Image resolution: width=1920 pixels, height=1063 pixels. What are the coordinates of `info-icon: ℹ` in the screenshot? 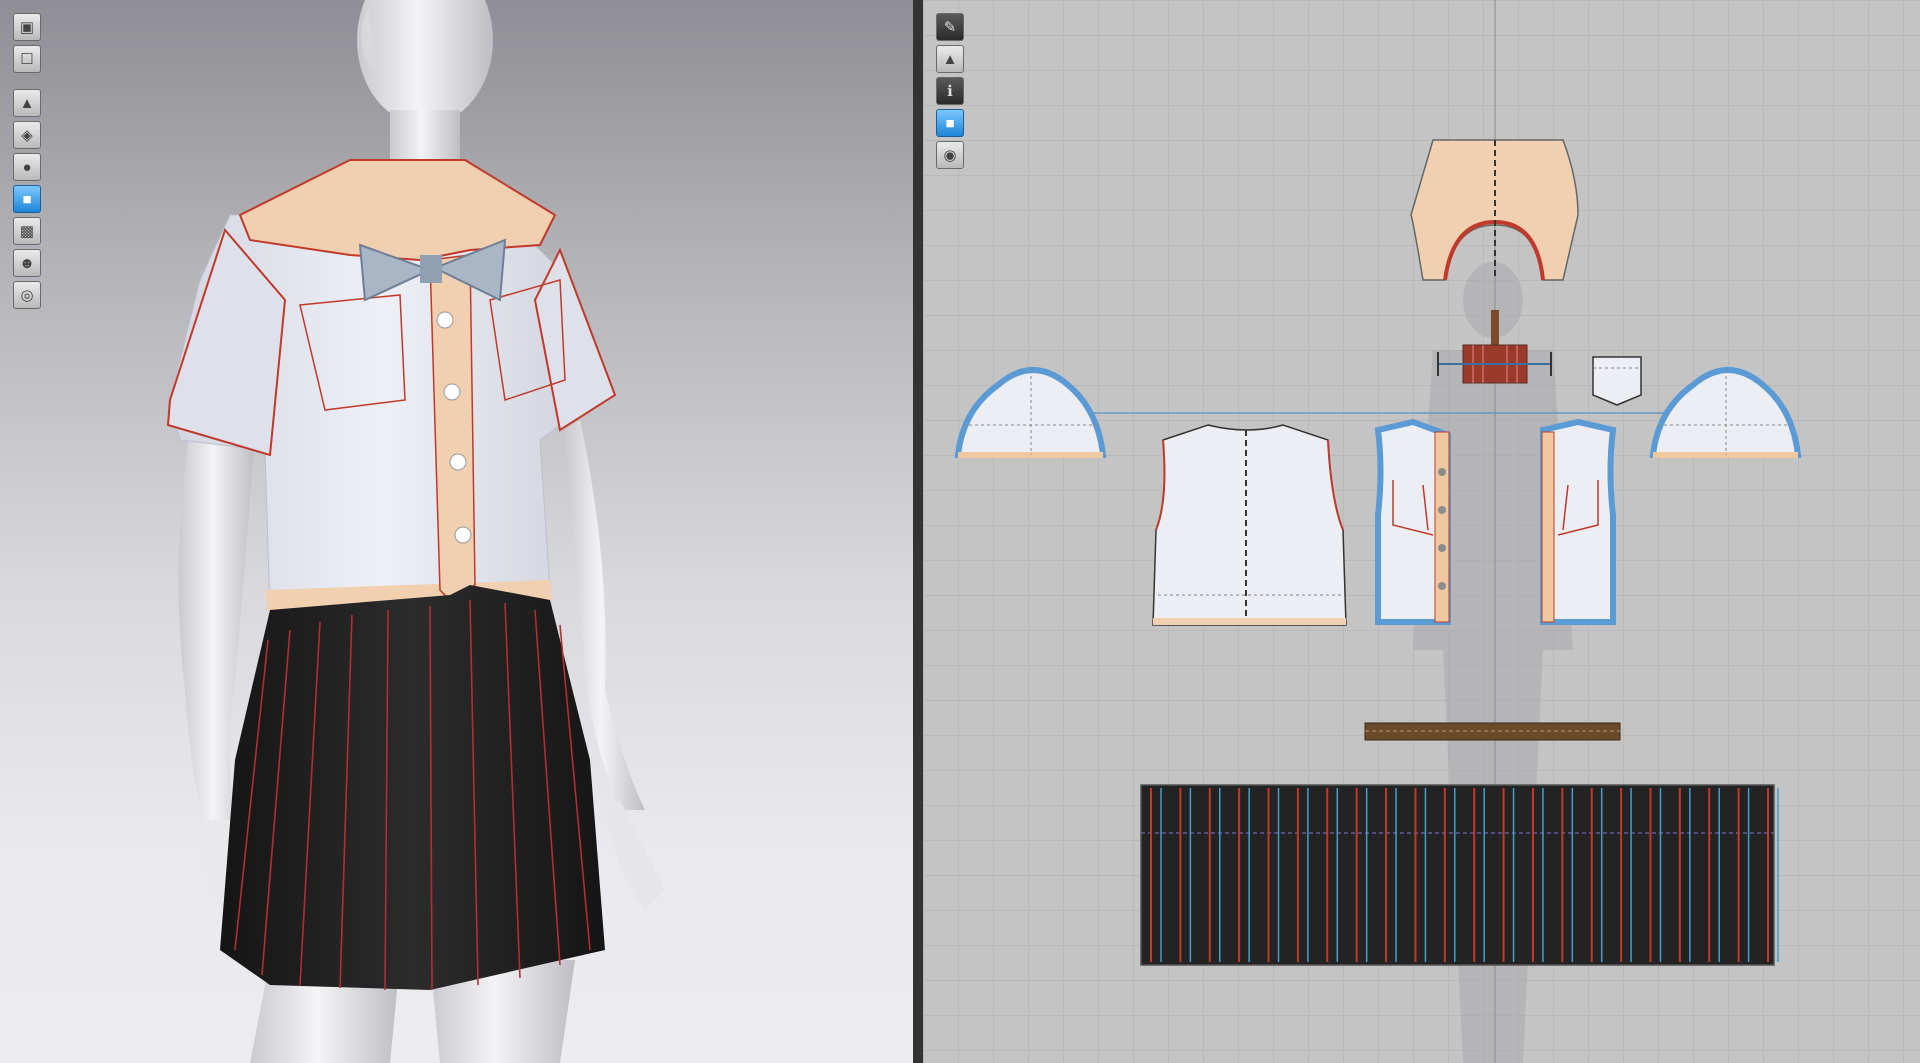 It's located at (950, 91).